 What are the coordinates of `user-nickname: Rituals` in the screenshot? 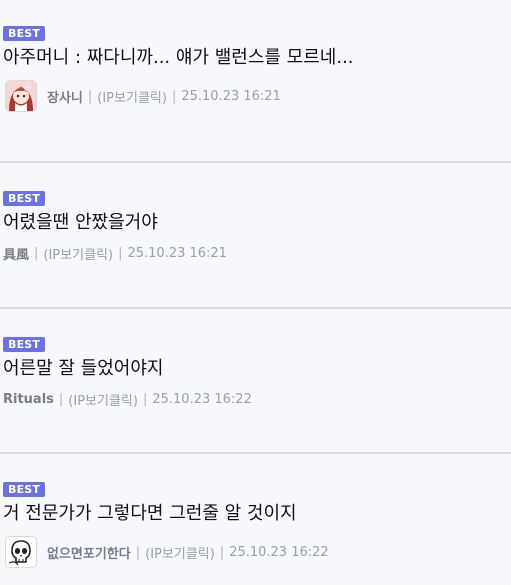 It's located at (28, 399).